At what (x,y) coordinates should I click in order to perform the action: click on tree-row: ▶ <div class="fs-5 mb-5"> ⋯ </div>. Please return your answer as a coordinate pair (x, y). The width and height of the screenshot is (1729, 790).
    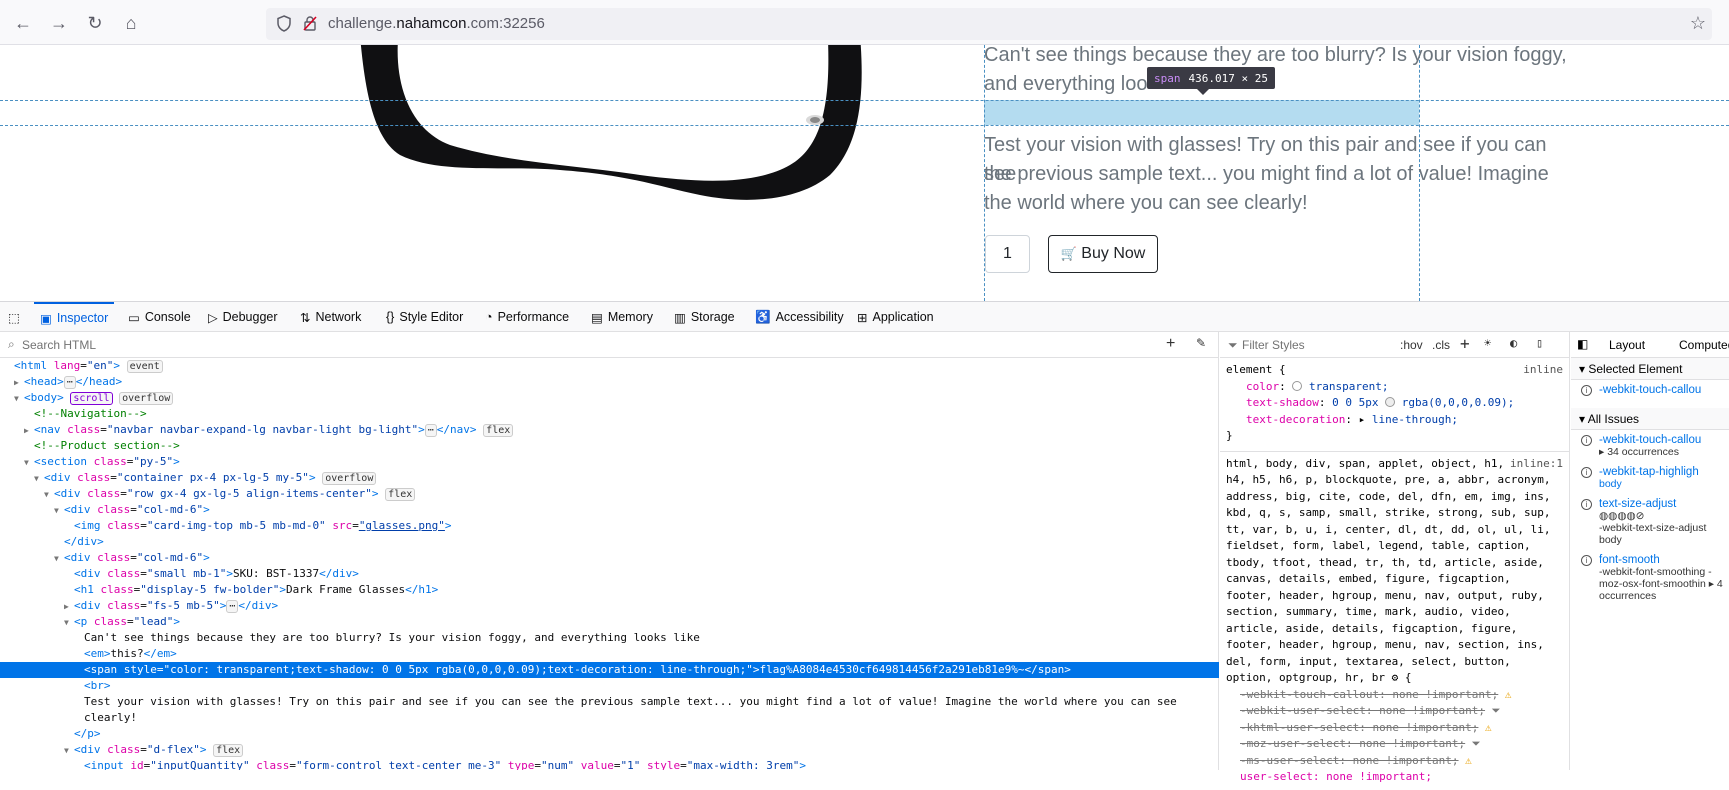
    Looking at the image, I should click on (609, 606).